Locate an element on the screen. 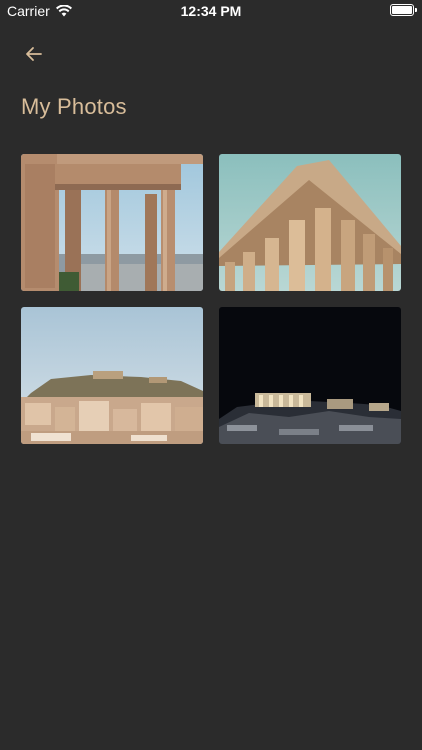 The width and height of the screenshot is (422, 750). photo-acropolis-porch is located at coordinates (112, 222).